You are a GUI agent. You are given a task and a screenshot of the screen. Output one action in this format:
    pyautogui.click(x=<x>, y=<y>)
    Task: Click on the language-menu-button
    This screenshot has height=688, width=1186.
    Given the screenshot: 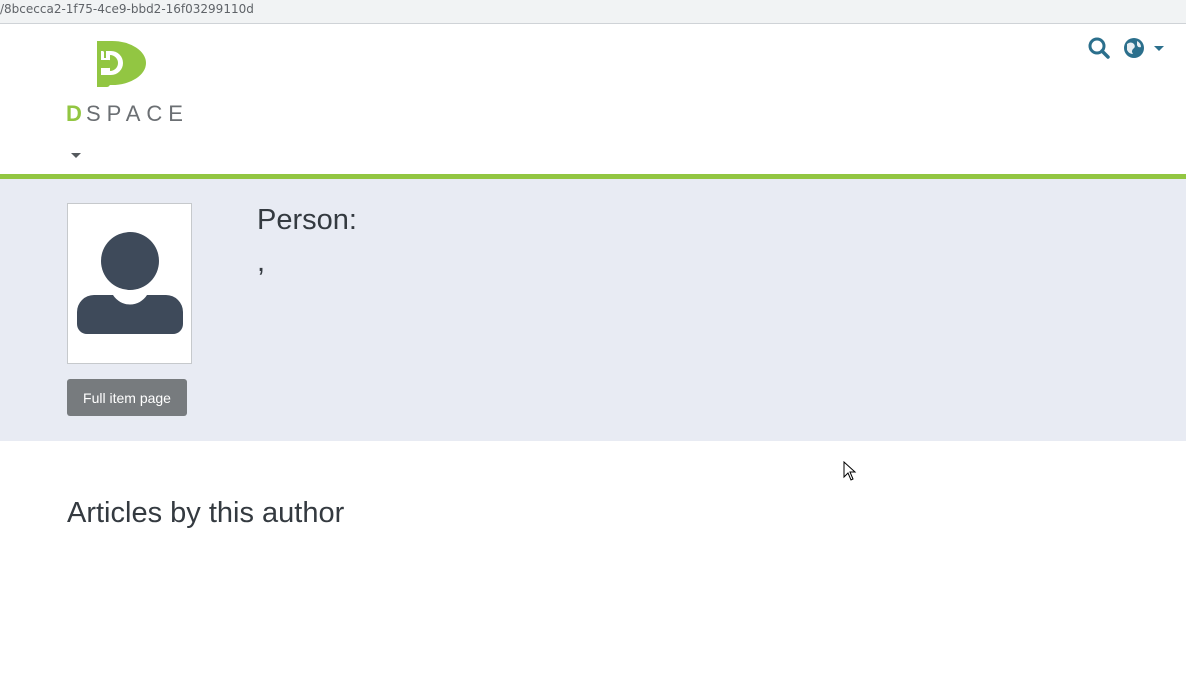 What is the action you would take?
    pyautogui.click(x=1145, y=48)
    